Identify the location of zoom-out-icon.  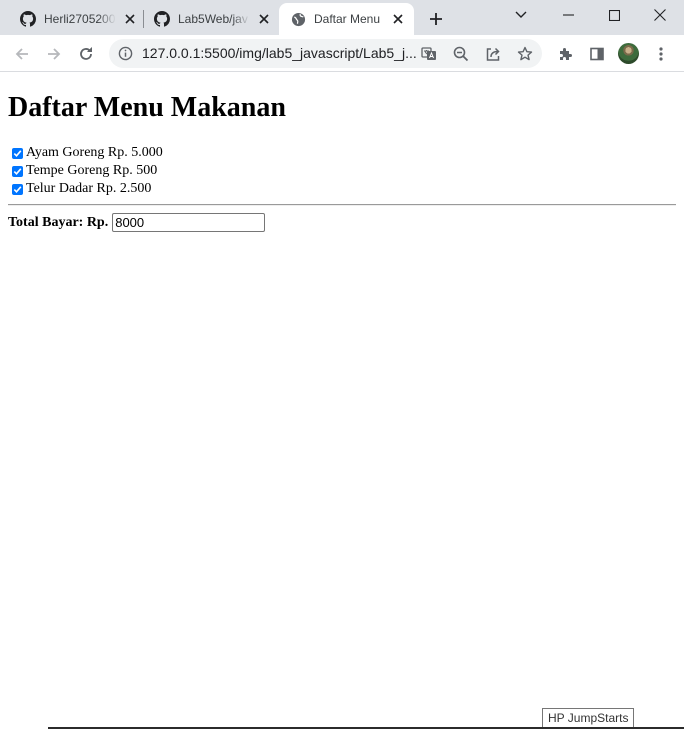
(461, 54).